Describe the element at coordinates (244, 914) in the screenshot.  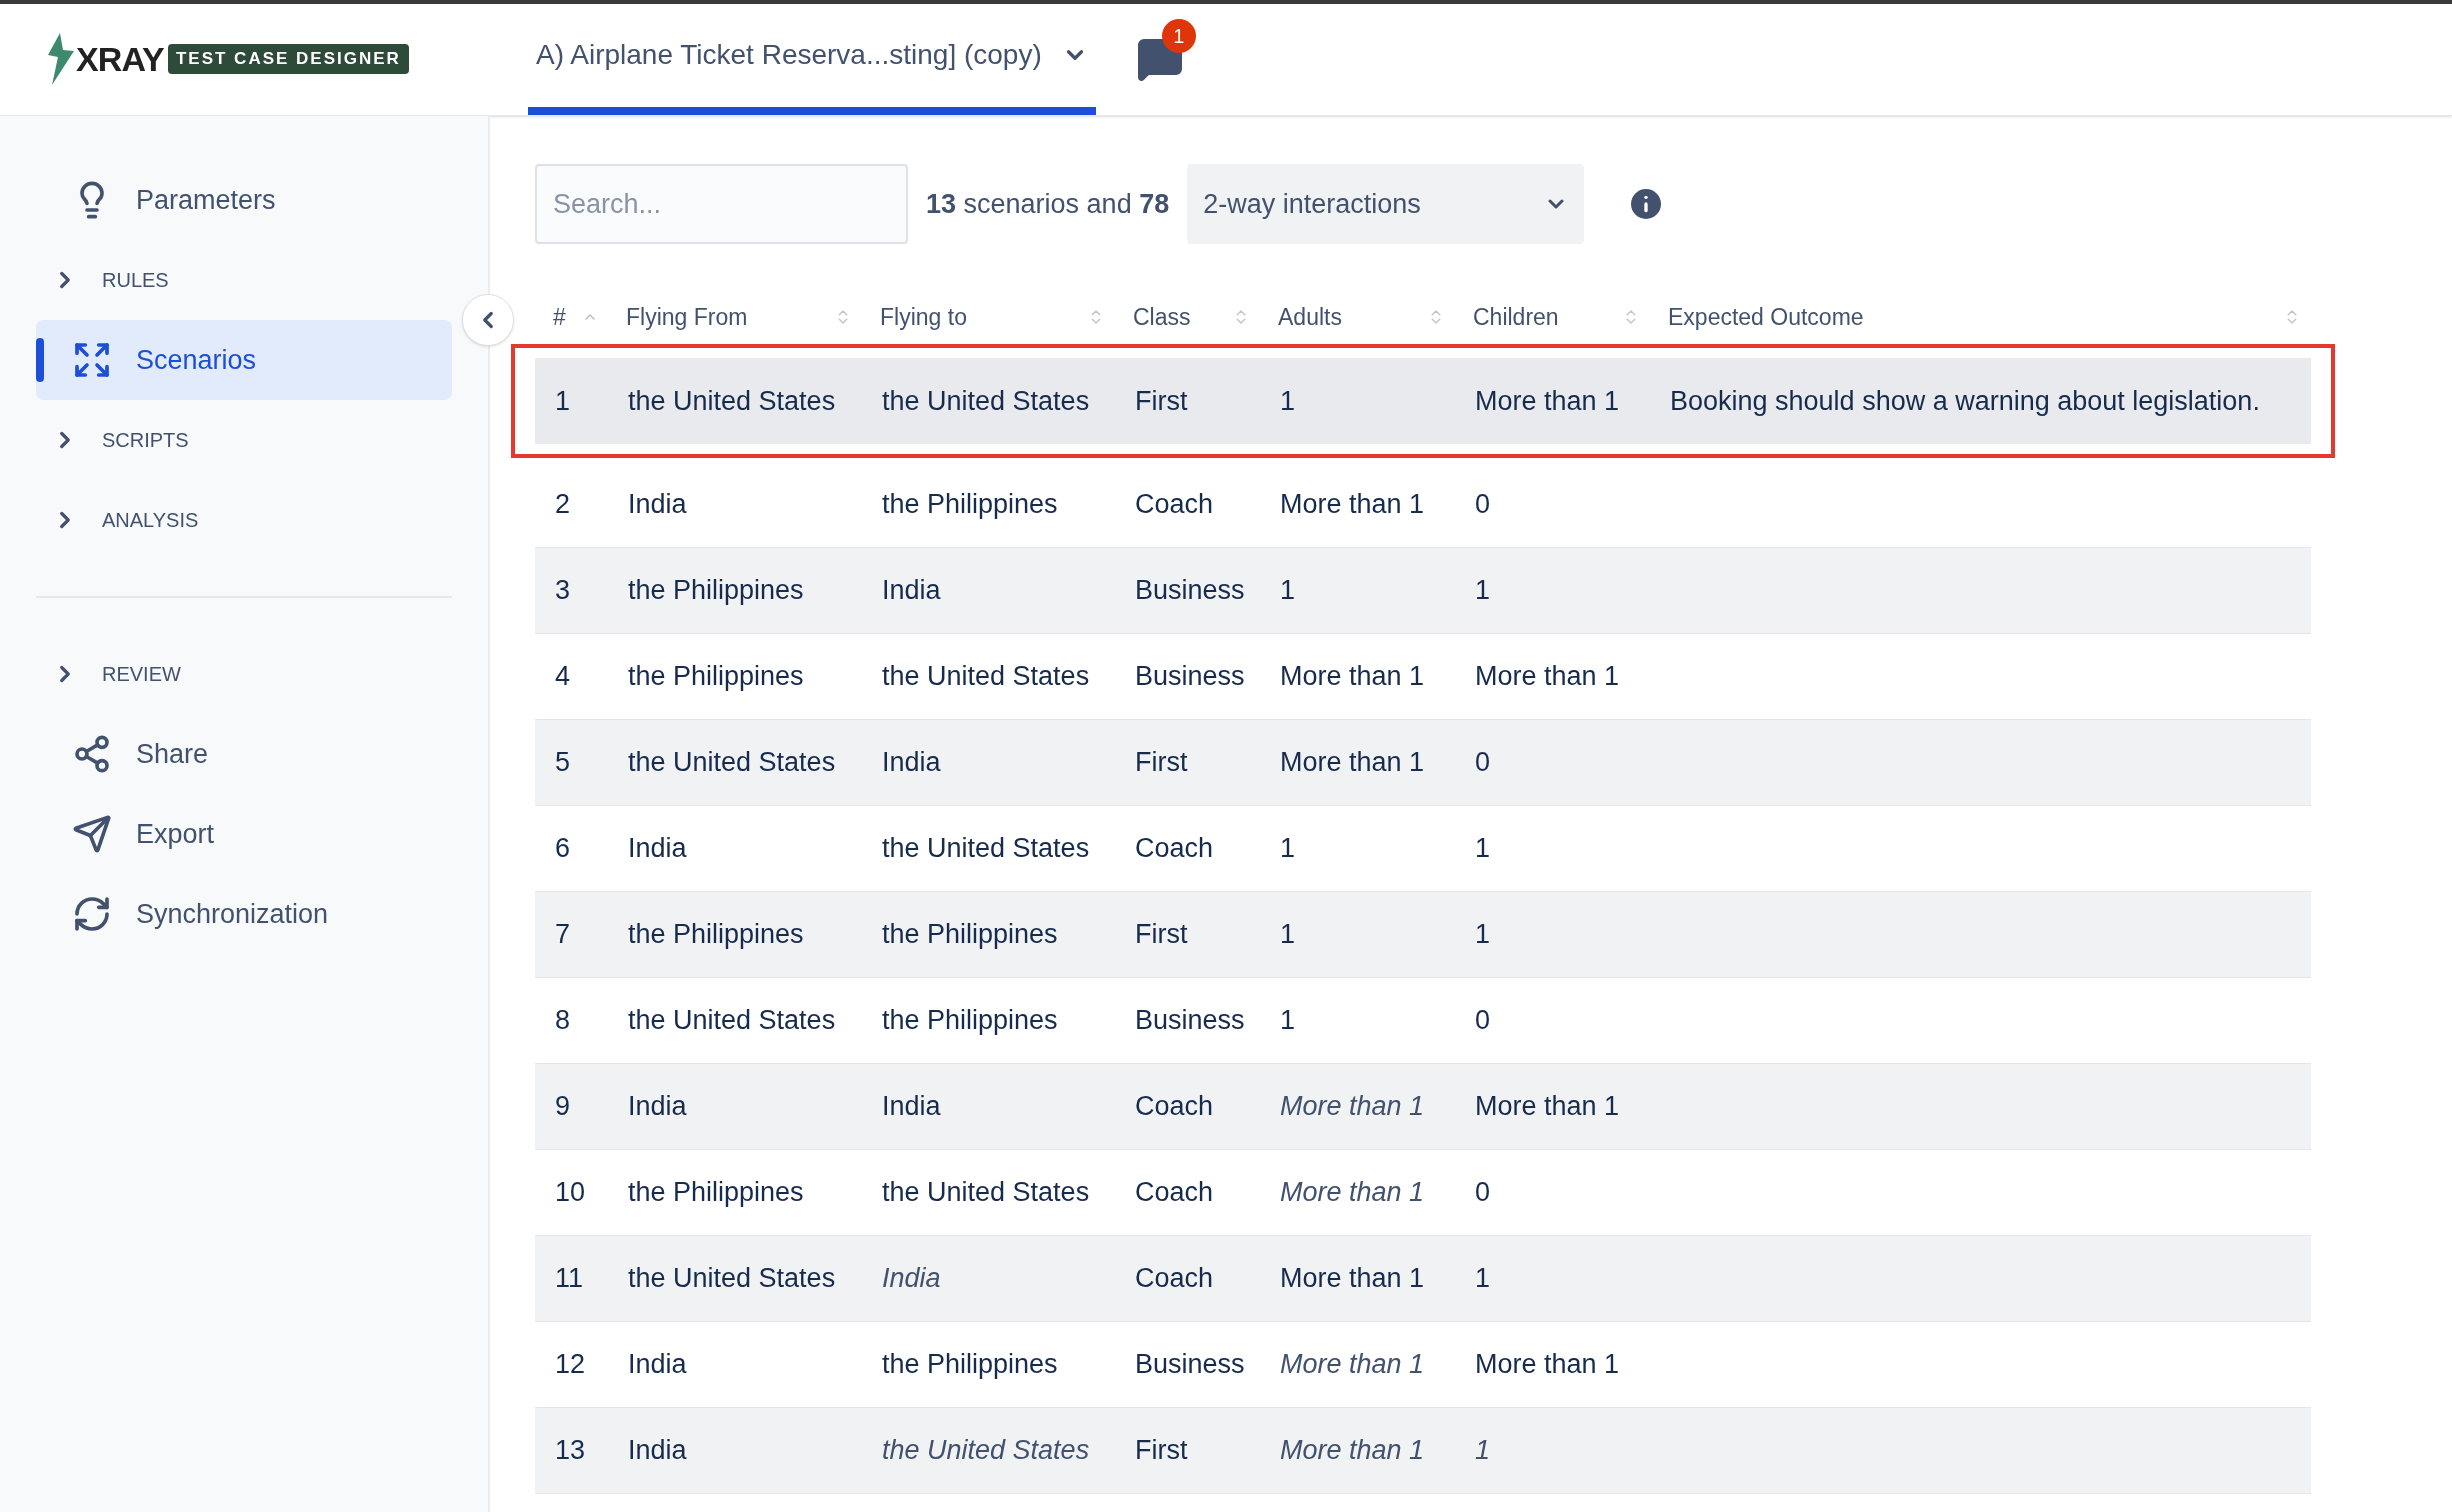
I see `sidebar-item: Synchronization` at that location.